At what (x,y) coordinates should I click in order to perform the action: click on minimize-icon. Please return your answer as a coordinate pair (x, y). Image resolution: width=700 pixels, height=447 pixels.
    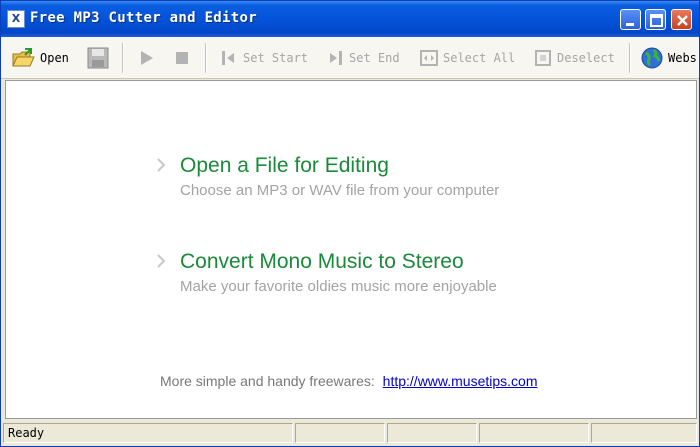
    Looking at the image, I should click on (630, 24).